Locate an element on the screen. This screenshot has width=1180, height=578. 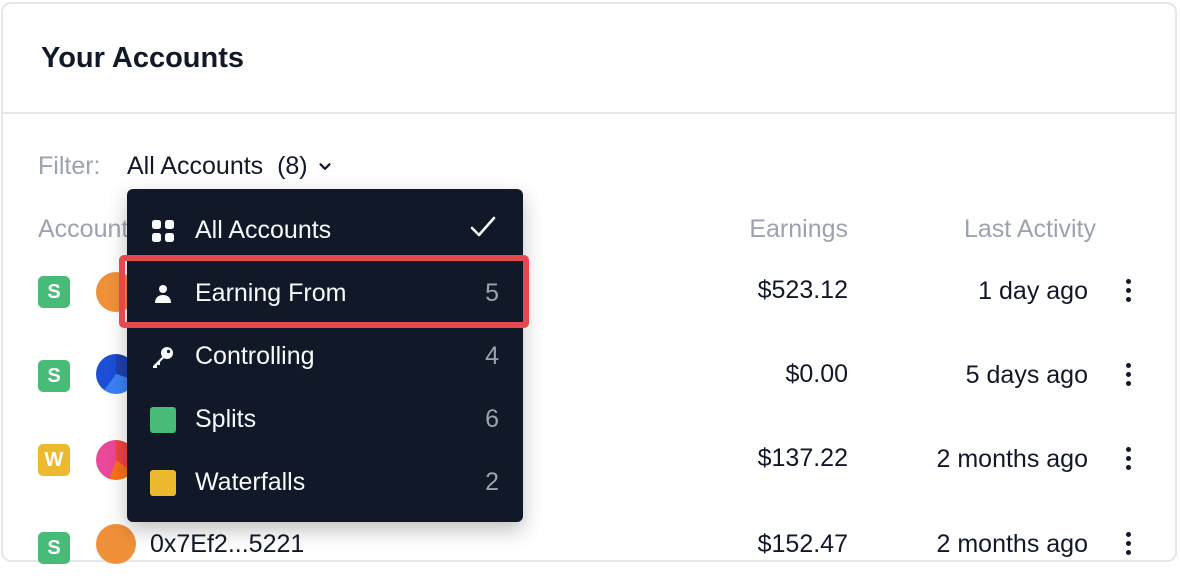
chevron-down-icon is located at coordinates (325, 166).